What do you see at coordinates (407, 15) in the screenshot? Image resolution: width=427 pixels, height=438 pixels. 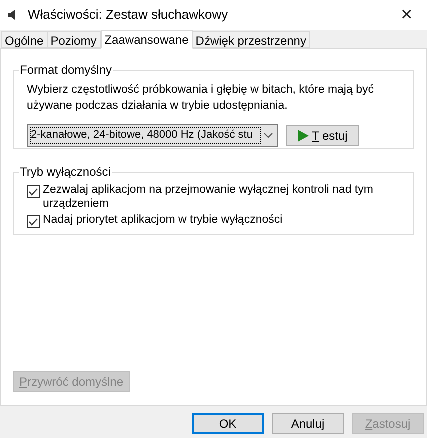 I see `close-button: ×` at bounding box center [407, 15].